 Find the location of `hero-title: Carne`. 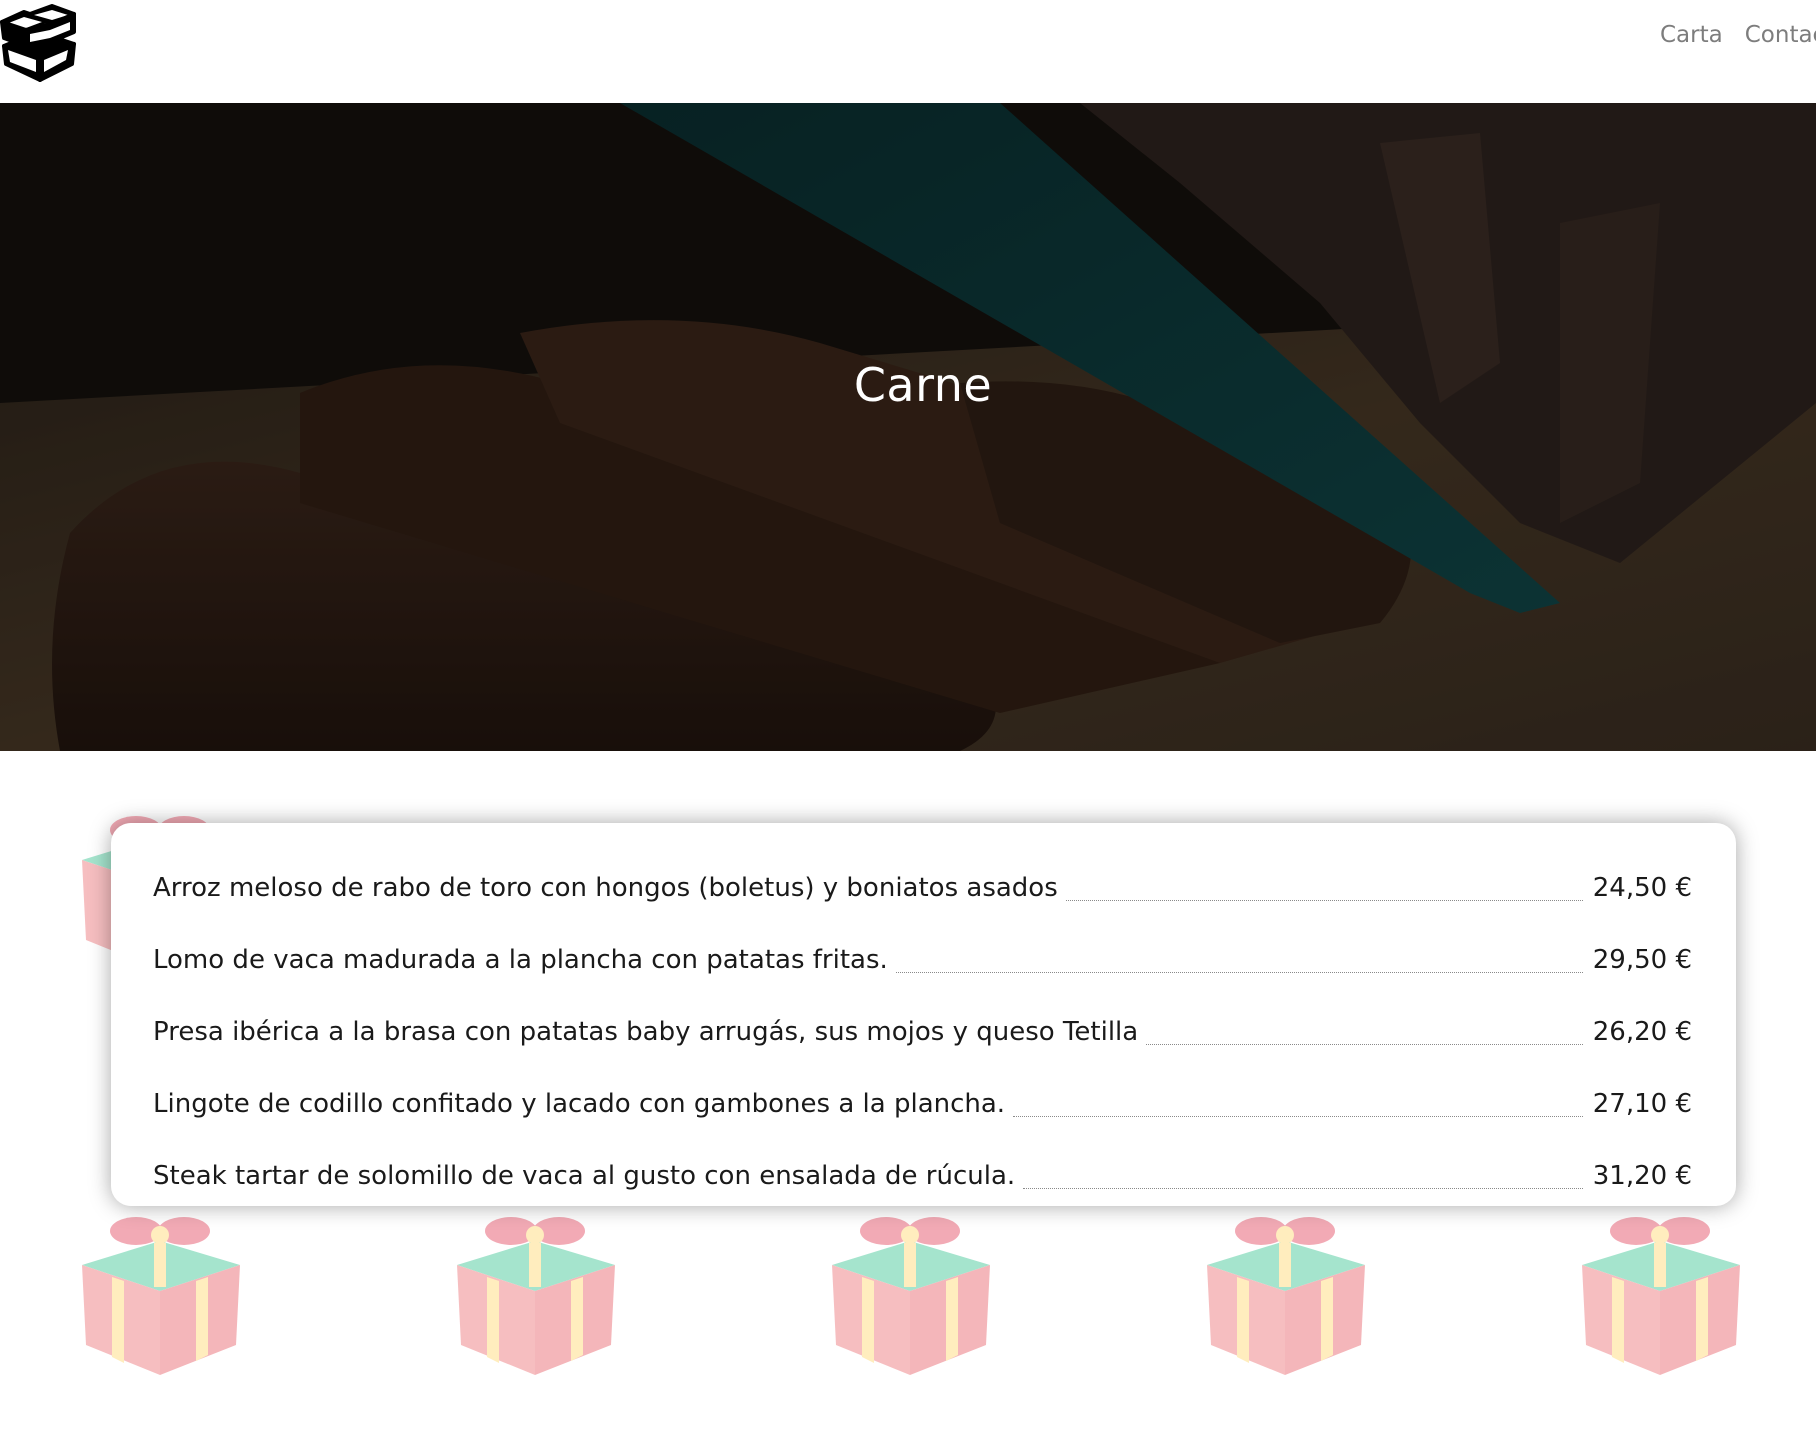

hero-title: Carne is located at coordinates (923, 385).